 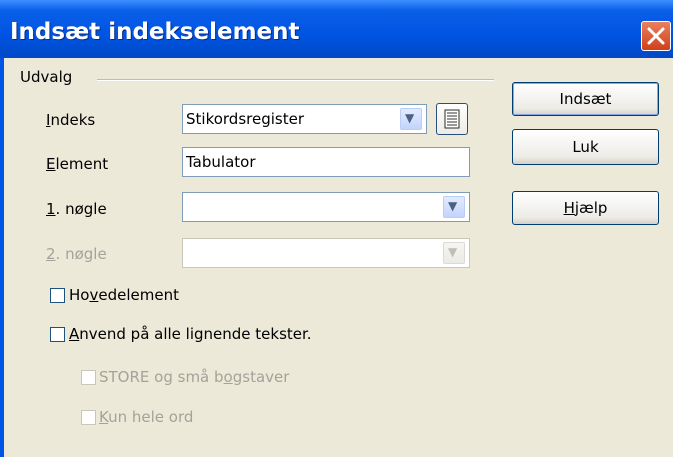 What do you see at coordinates (88, 417) in the screenshot?
I see `whole-words-checkbox` at bounding box center [88, 417].